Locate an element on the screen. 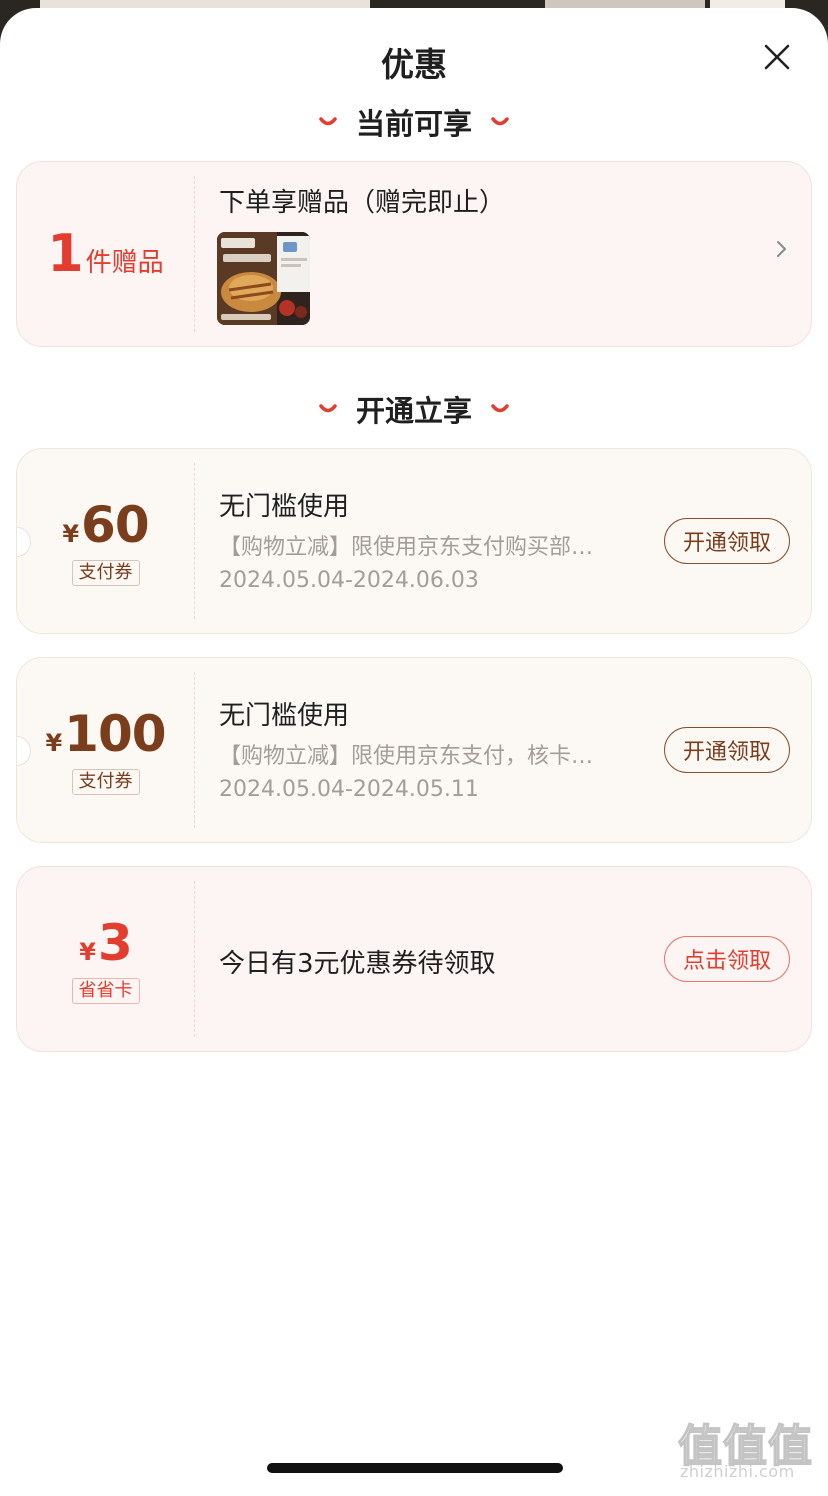  gift-count-unit: 件赠品 is located at coordinates (124, 263).